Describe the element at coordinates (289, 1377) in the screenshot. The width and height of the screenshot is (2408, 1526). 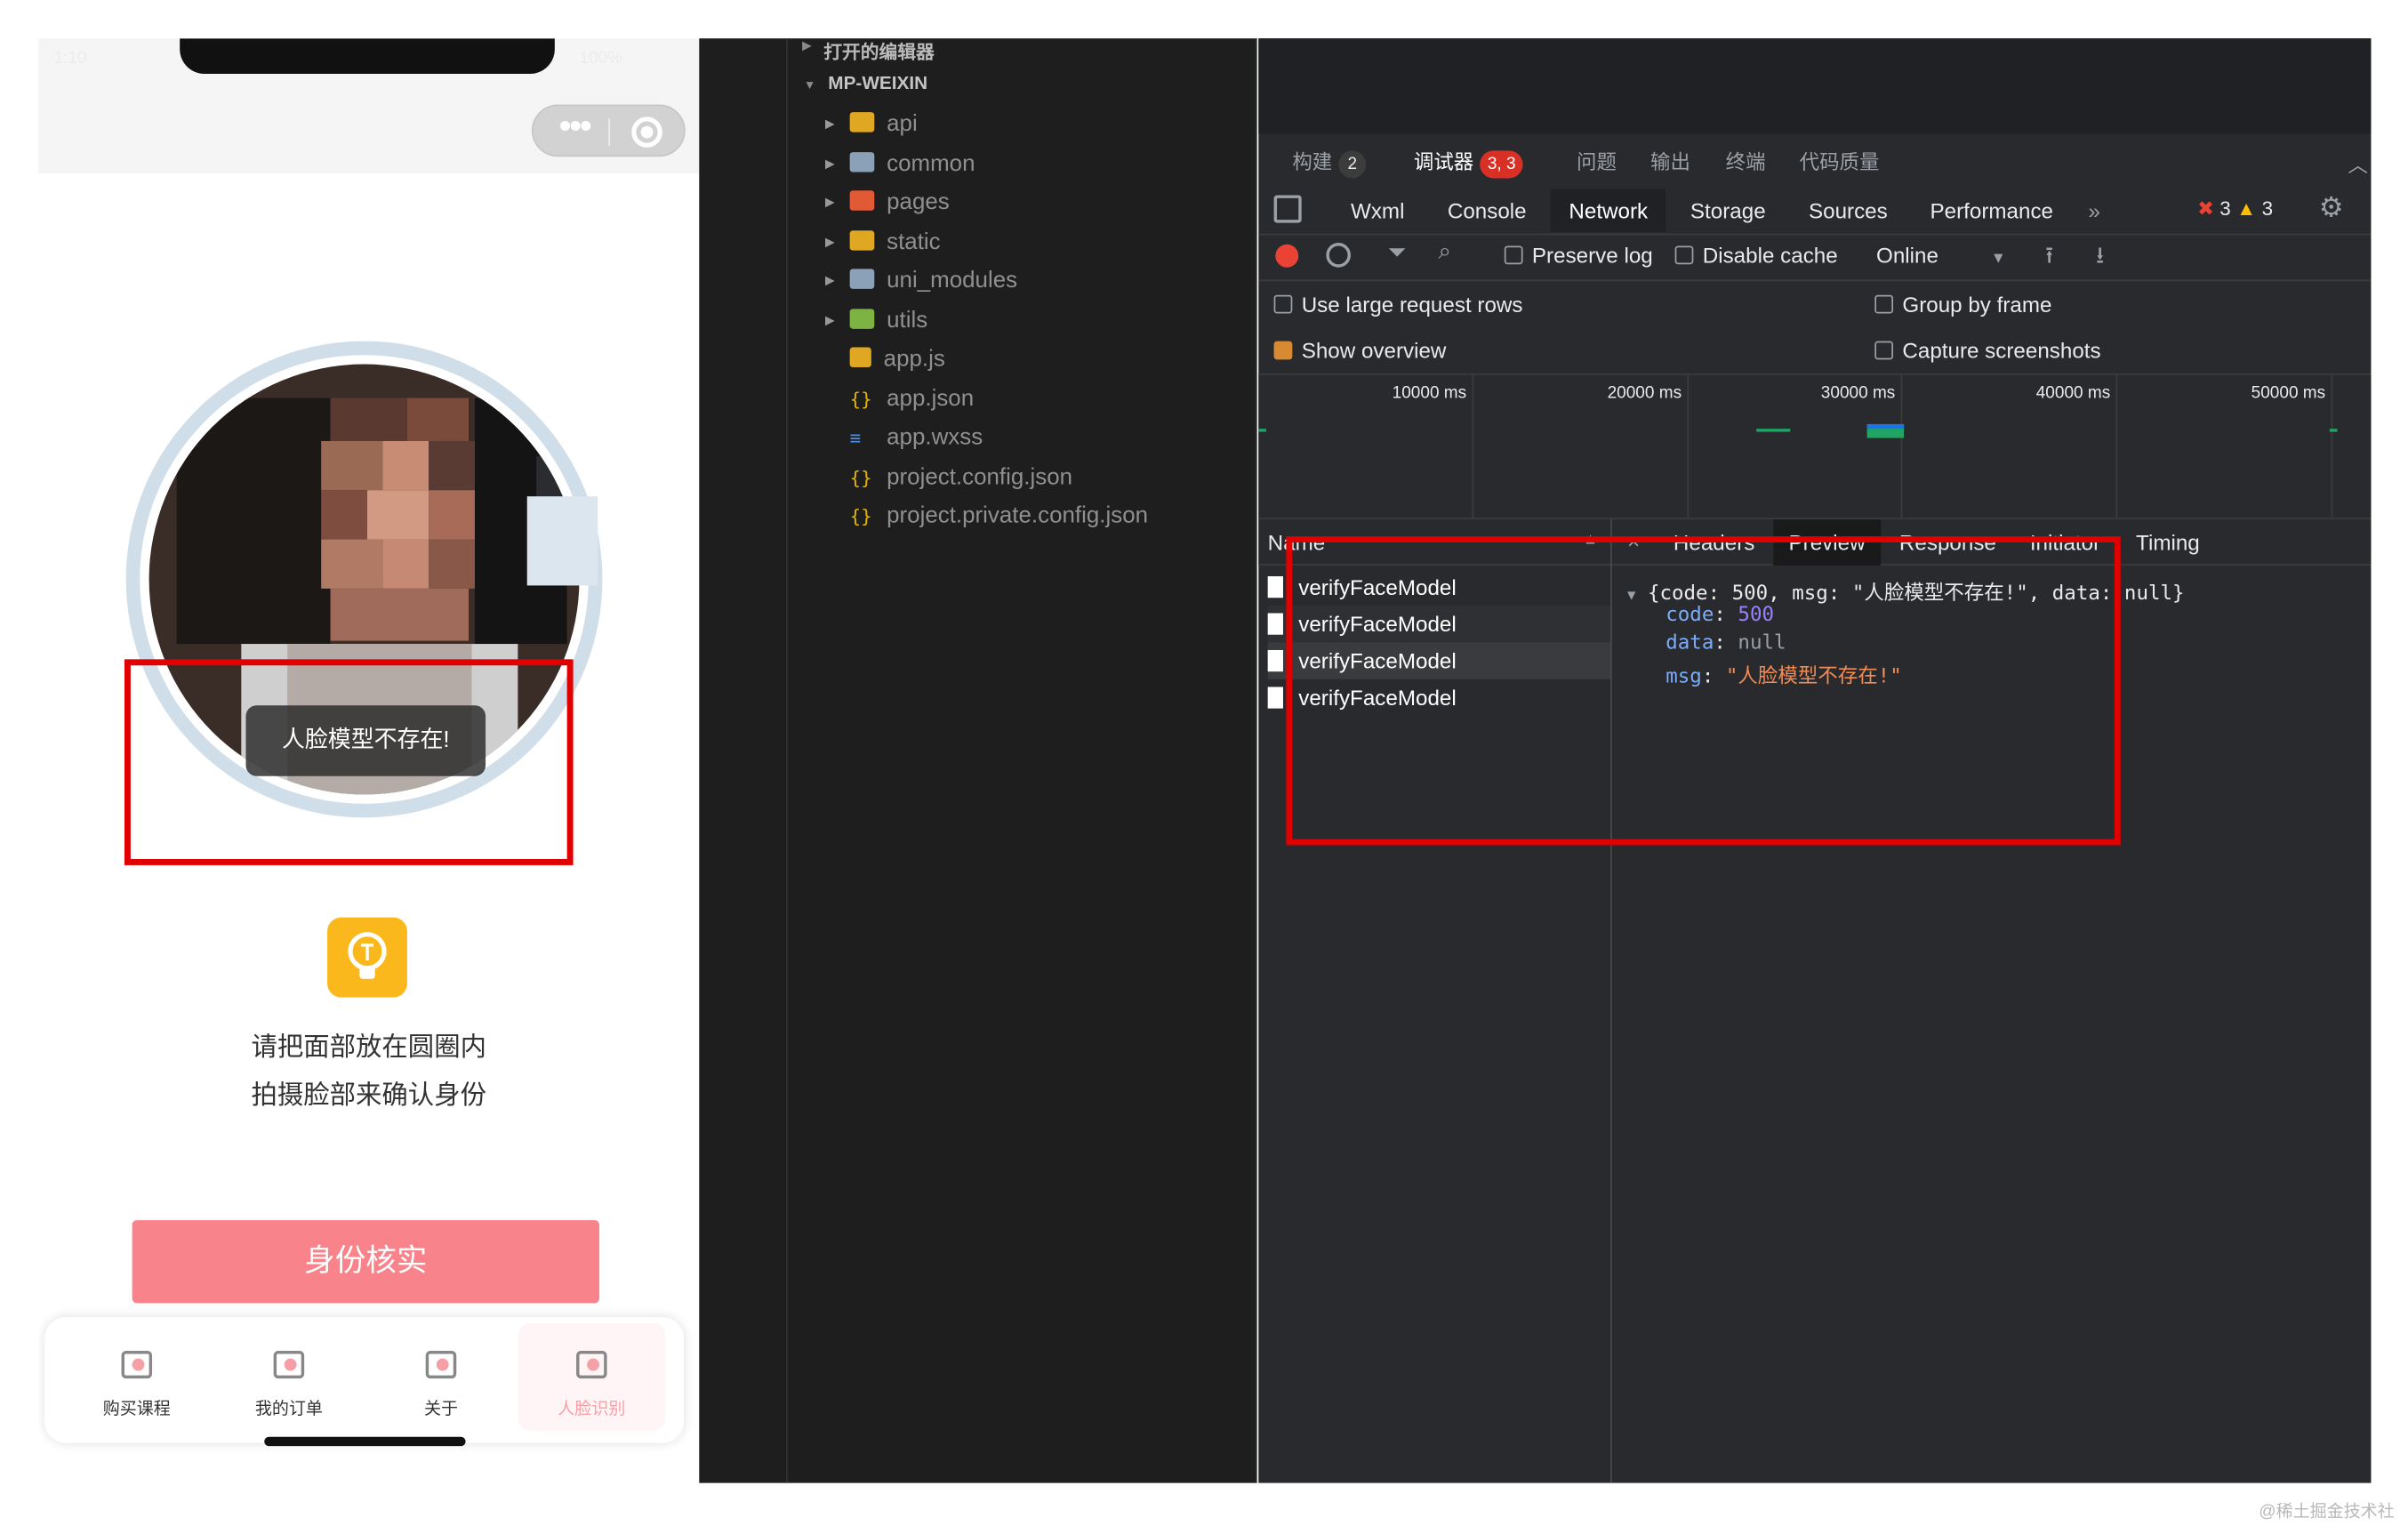
I see `tab-my-orders: 我的订单` at that location.